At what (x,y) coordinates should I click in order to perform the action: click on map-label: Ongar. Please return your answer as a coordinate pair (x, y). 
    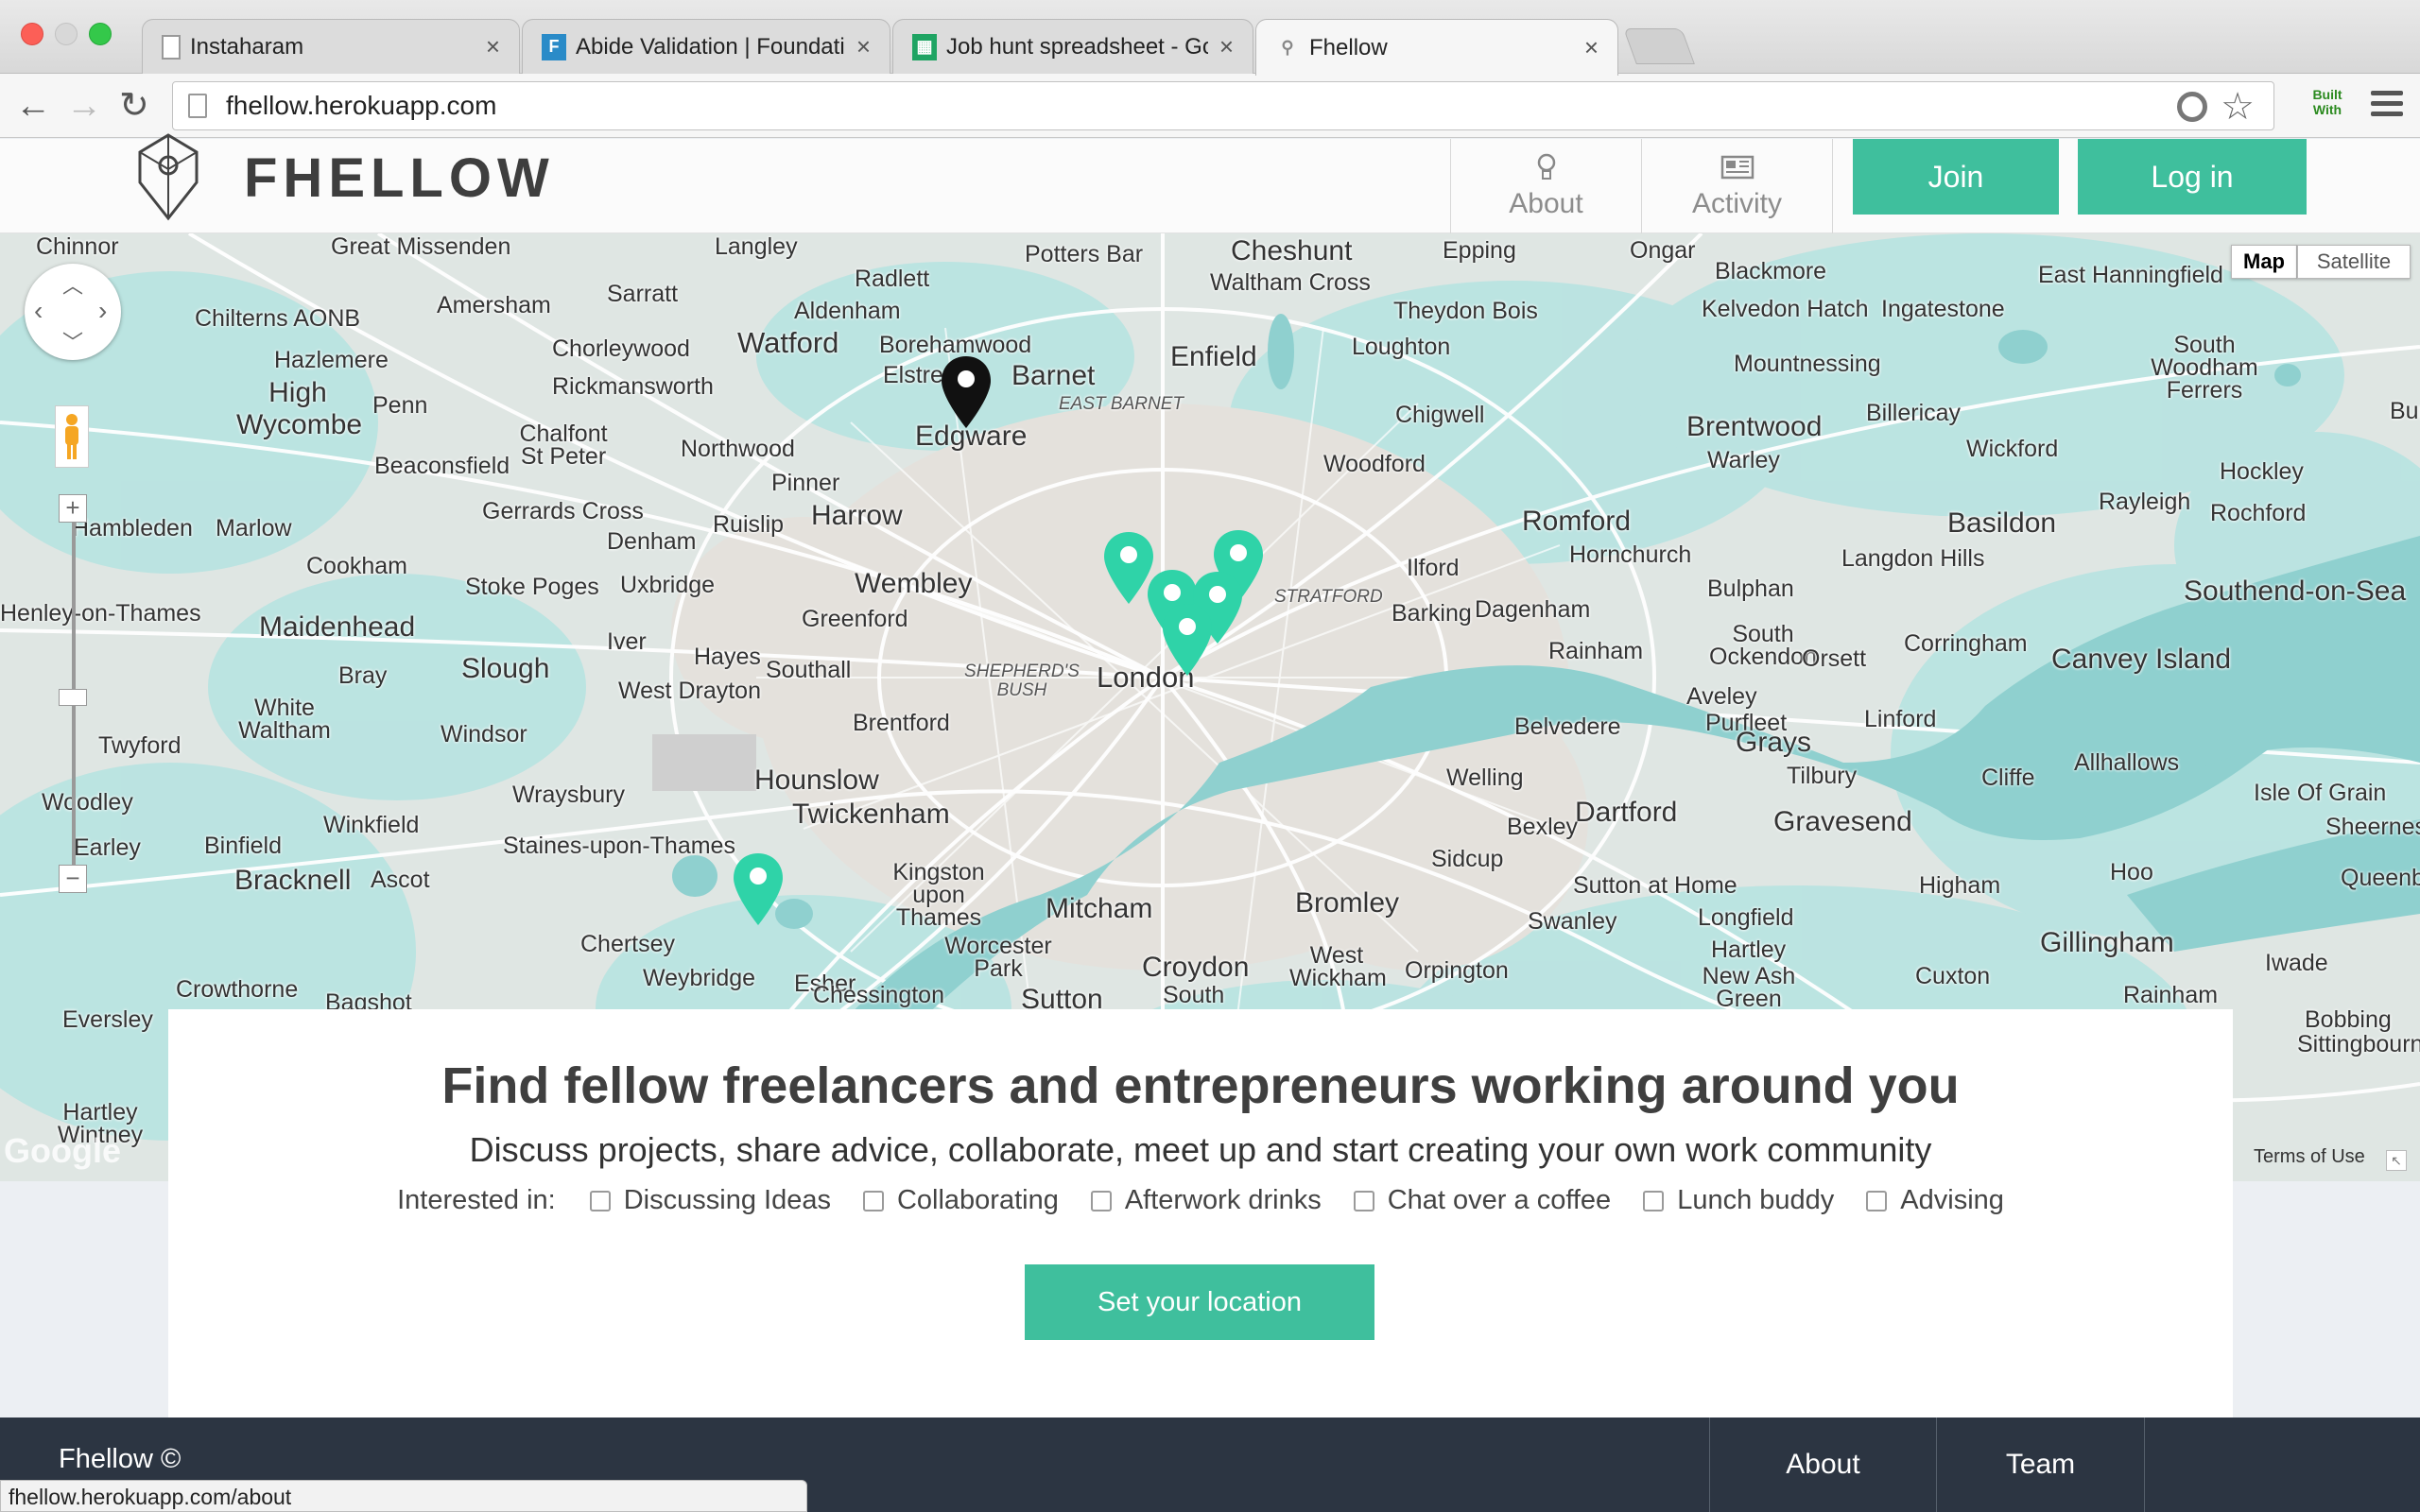
    Looking at the image, I should click on (1663, 250).